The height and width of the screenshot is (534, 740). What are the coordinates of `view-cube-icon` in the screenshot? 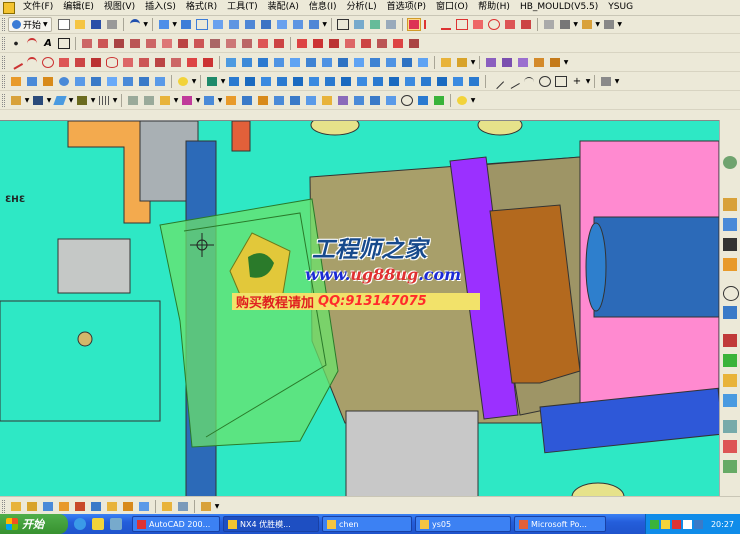 It's located at (164, 24).